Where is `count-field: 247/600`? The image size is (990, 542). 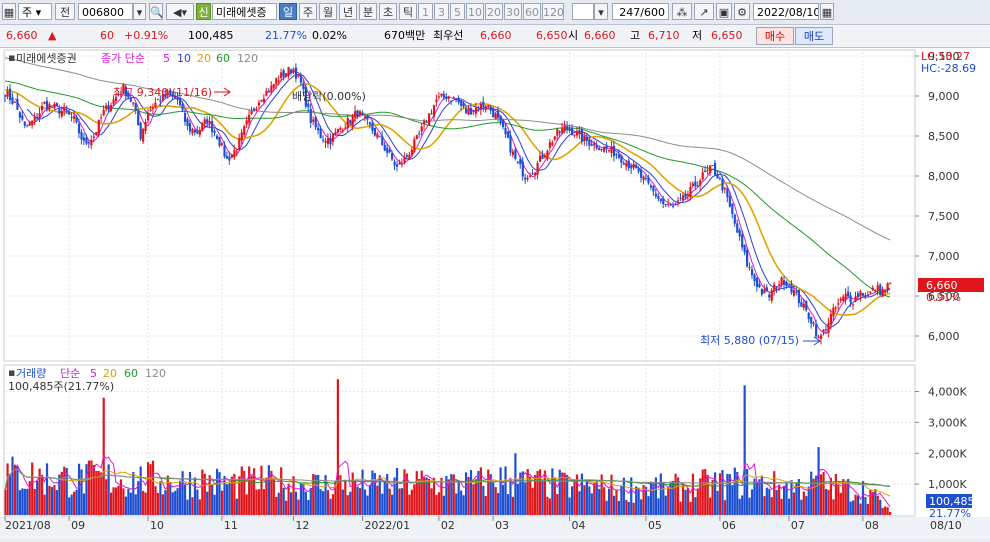
count-field: 247/600 is located at coordinates (640, 11).